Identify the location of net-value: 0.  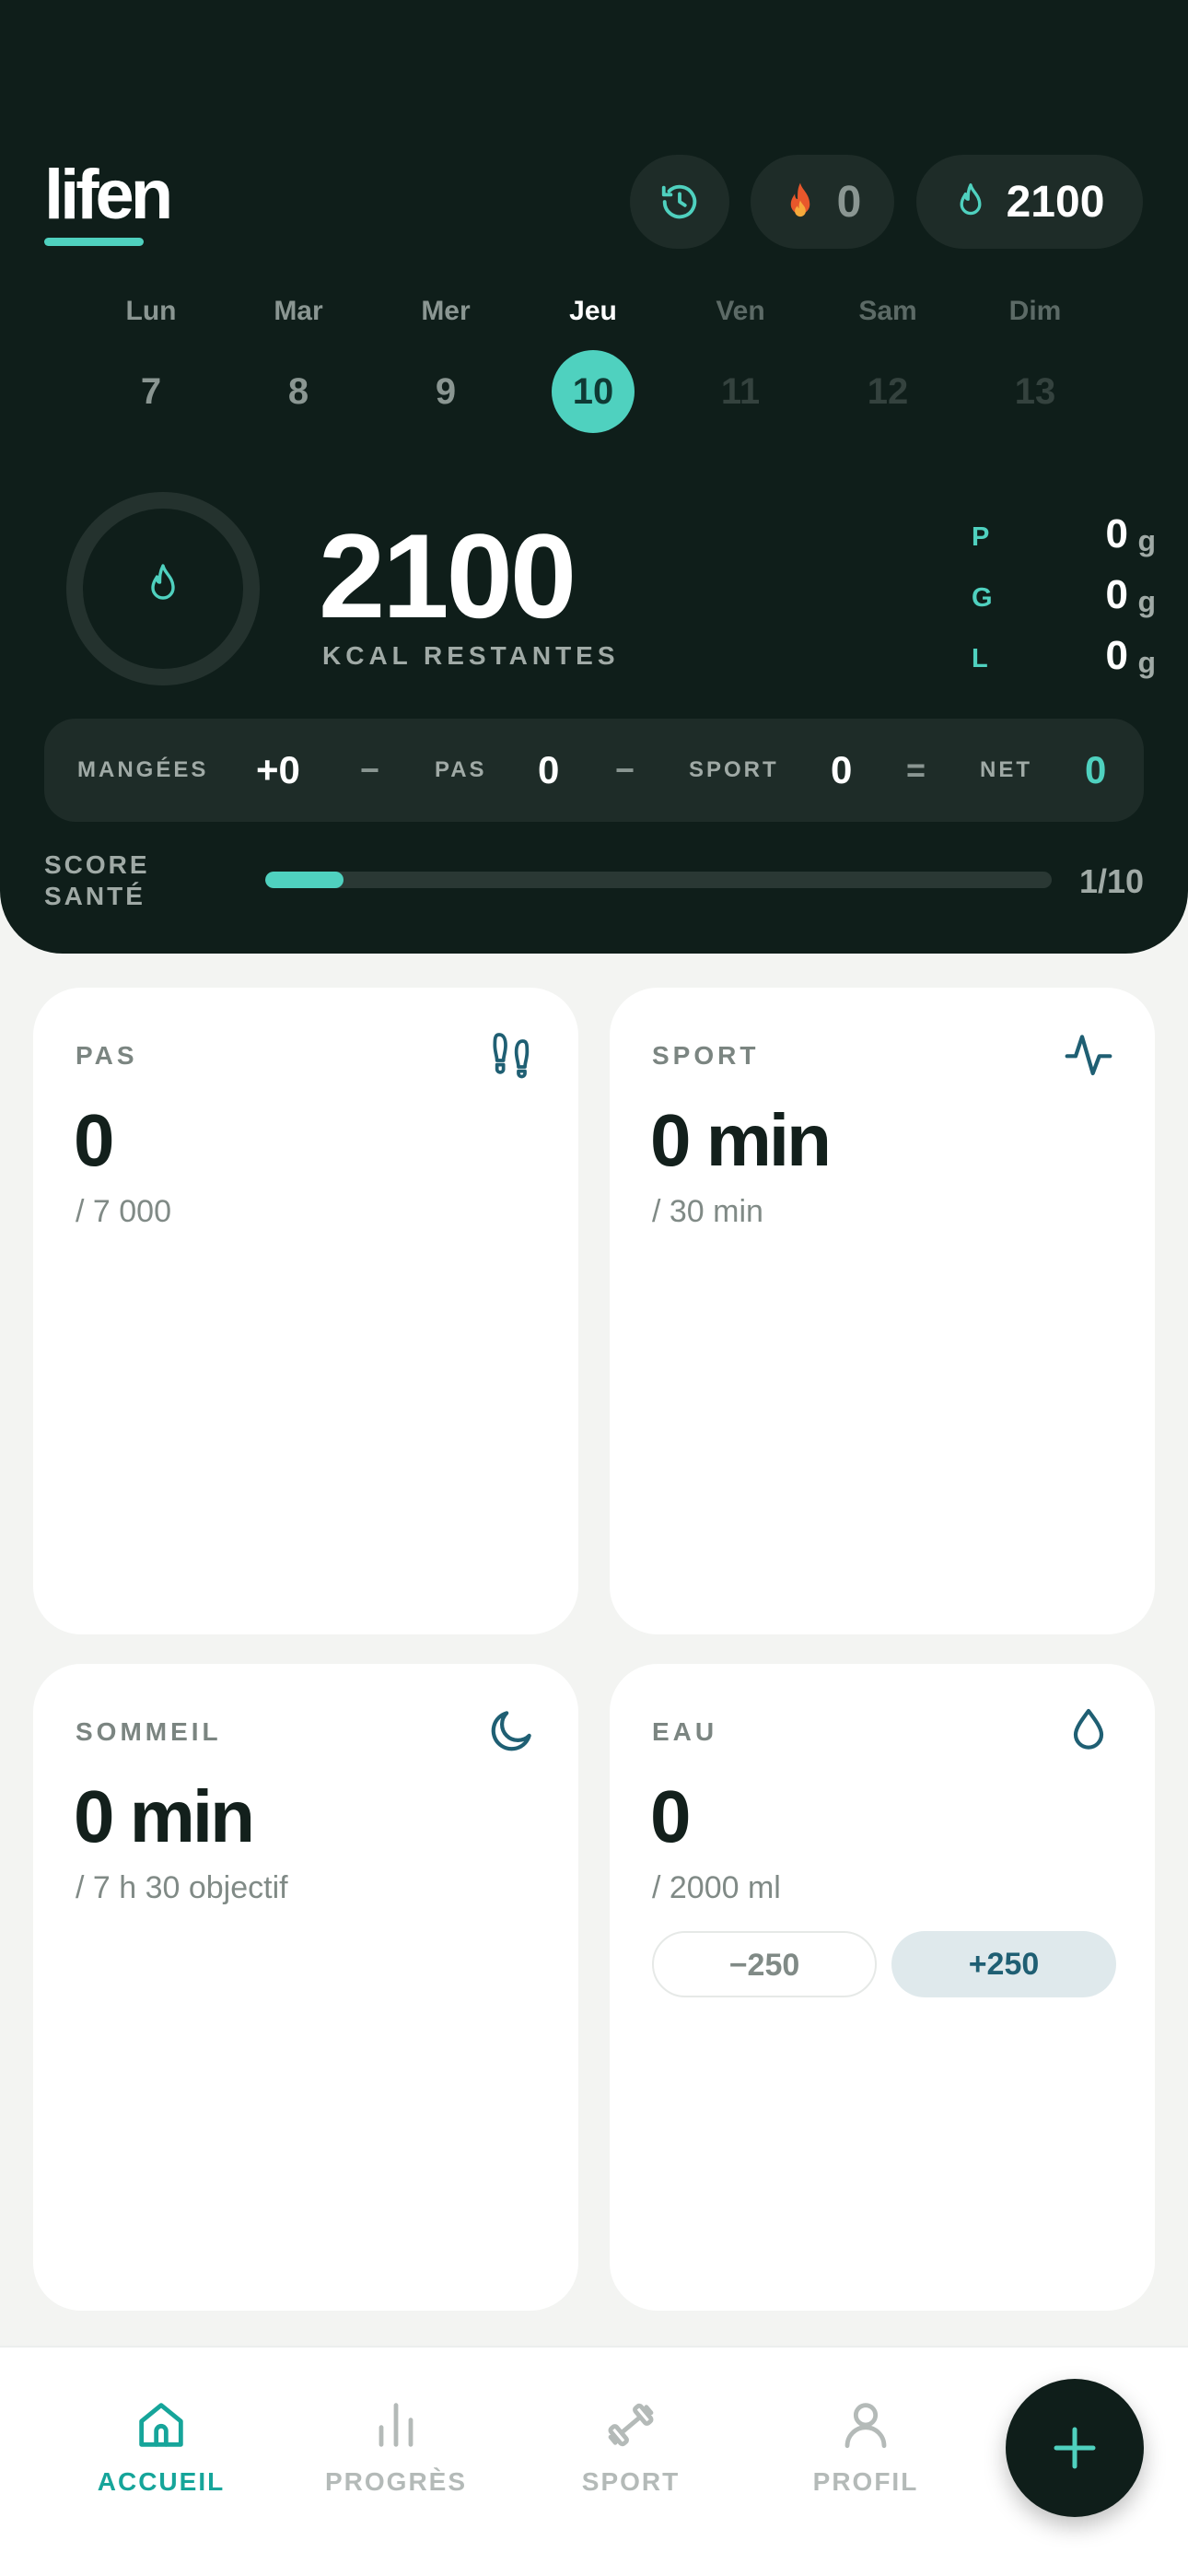
(1096, 769).